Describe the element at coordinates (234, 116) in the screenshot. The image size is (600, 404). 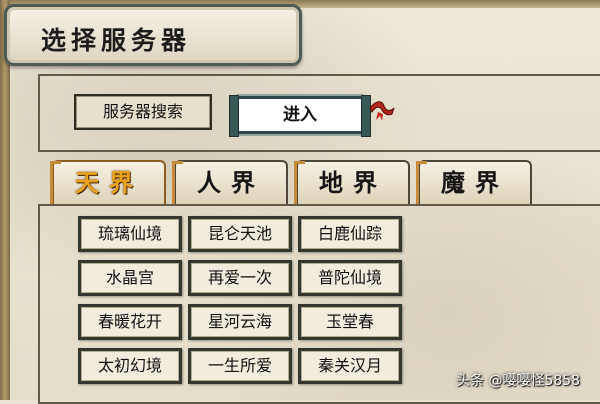
I see `scroll-cap-left` at that location.